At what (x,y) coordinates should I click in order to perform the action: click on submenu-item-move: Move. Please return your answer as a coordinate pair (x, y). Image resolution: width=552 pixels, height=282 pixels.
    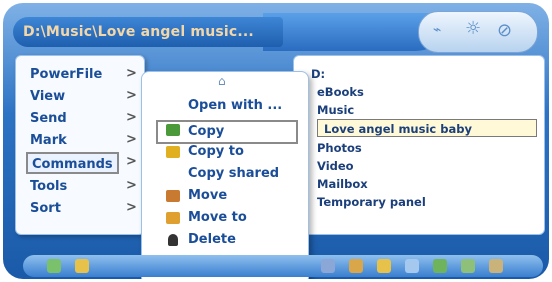
    Looking at the image, I should click on (207, 196).